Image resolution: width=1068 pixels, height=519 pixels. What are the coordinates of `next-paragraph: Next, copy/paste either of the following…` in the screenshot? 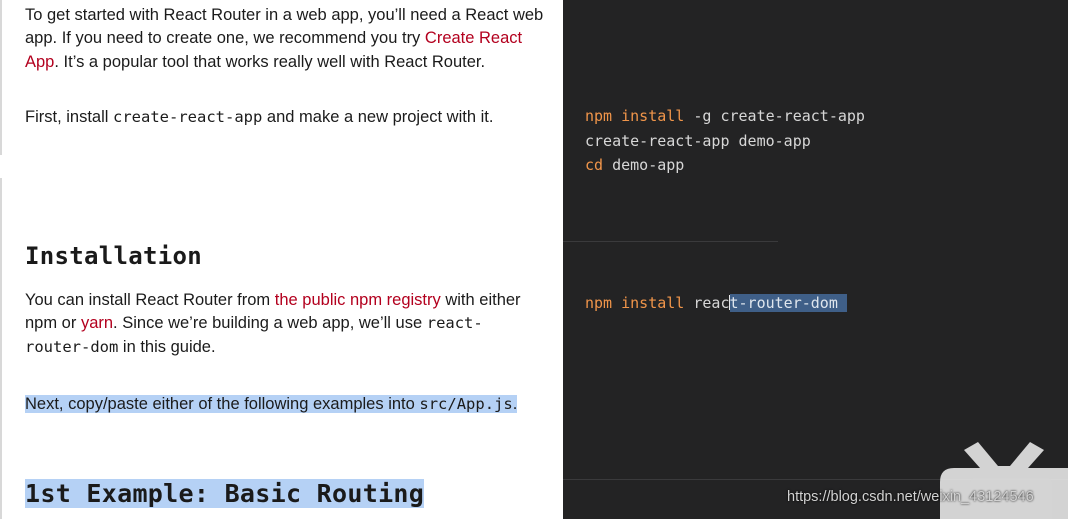 It's located at (271, 404).